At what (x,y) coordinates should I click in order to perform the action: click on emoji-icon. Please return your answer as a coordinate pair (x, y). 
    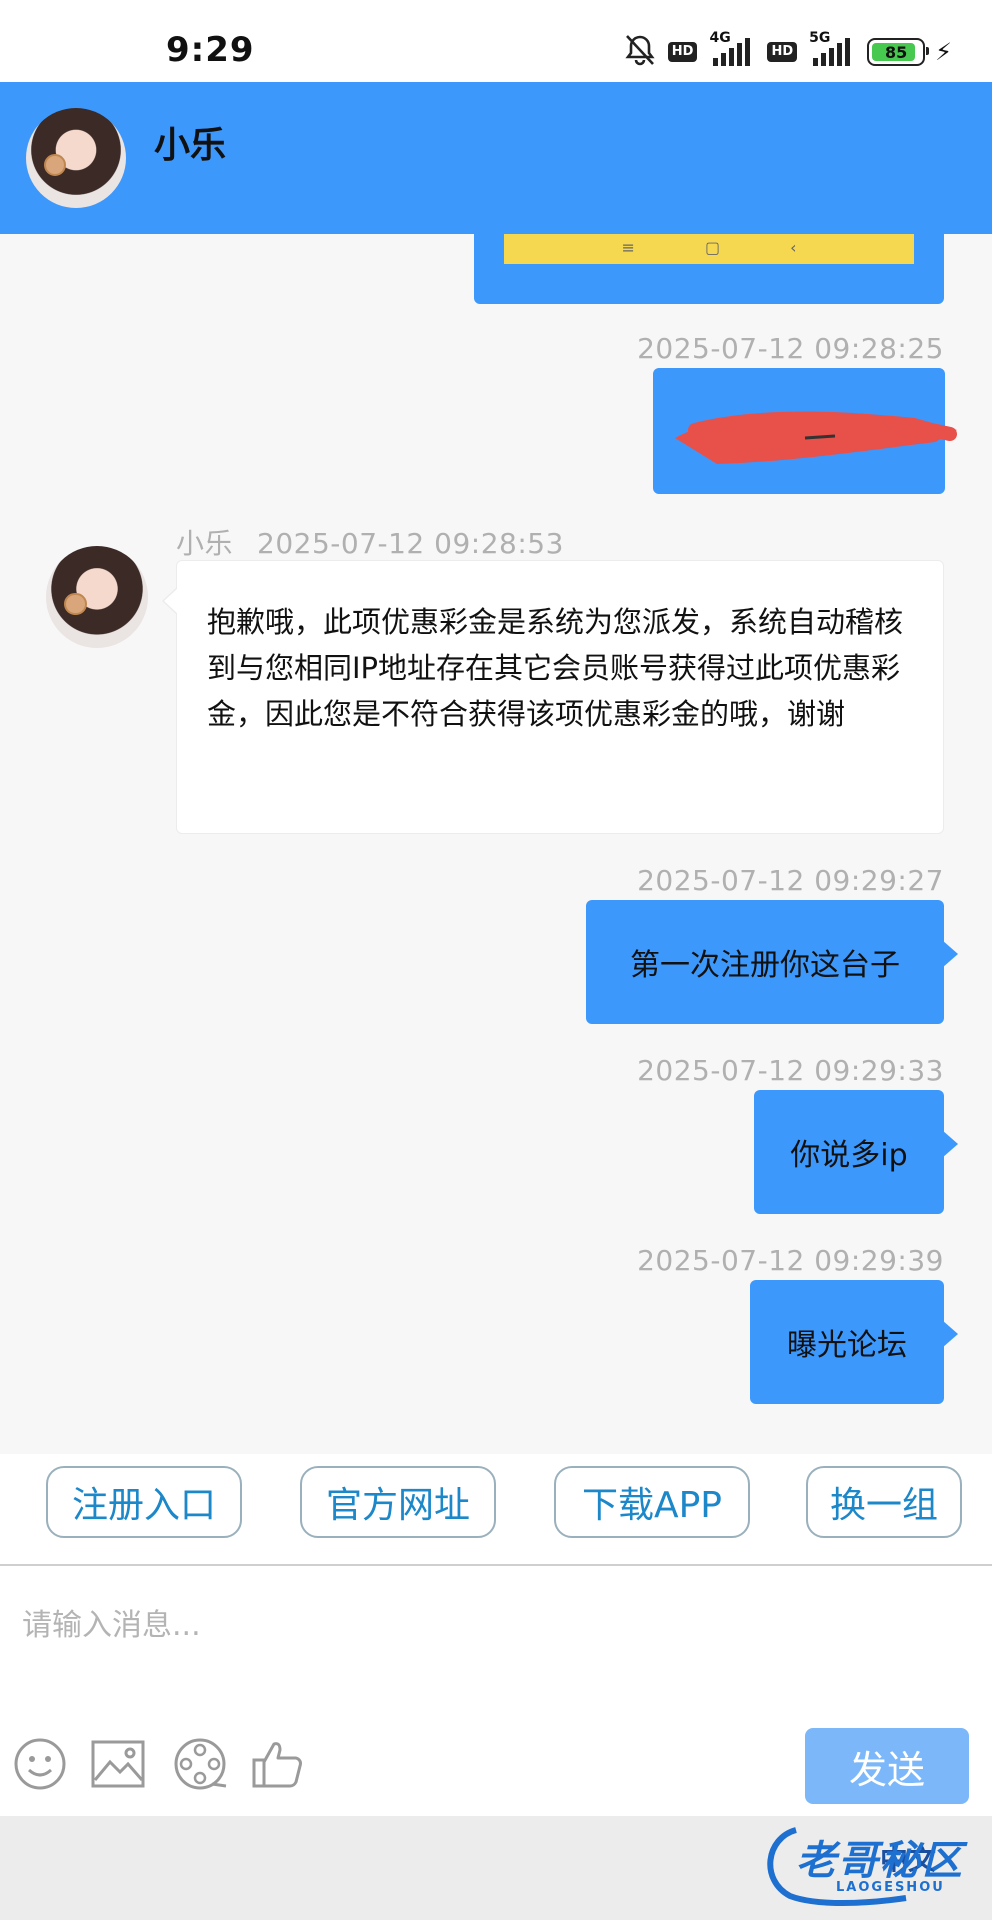
    Looking at the image, I should click on (40, 1764).